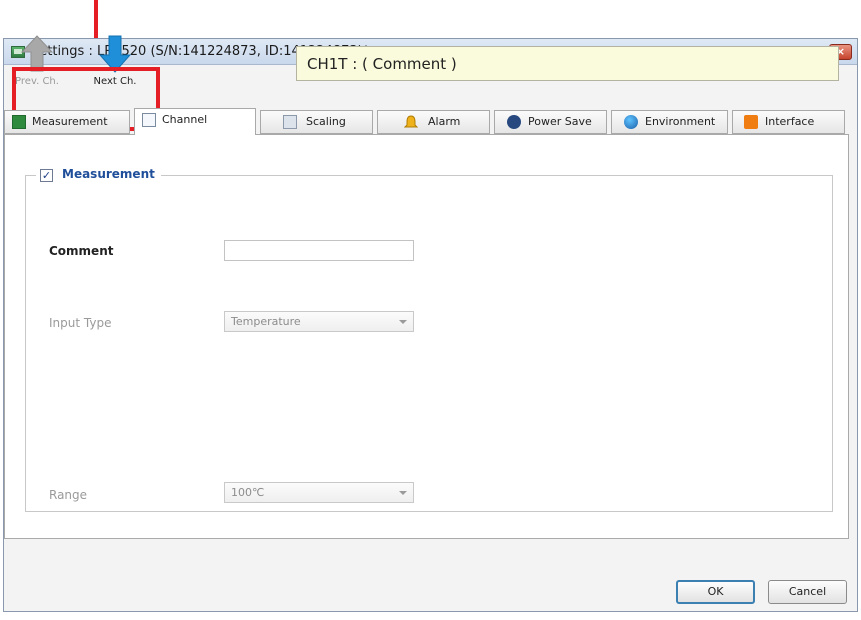 The image size is (861, 620). I want to click on measurement-checkbox-label: Measurement, so click(108, 174).